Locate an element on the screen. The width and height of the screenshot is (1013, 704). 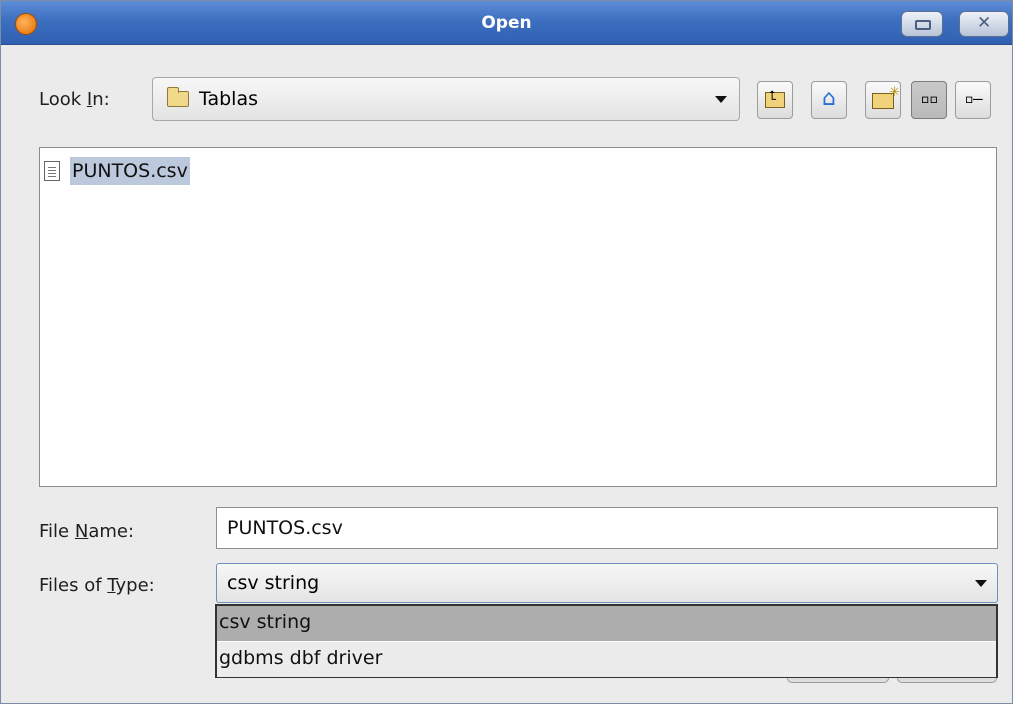
new-folder-icon is located at coordinates (886, 97).